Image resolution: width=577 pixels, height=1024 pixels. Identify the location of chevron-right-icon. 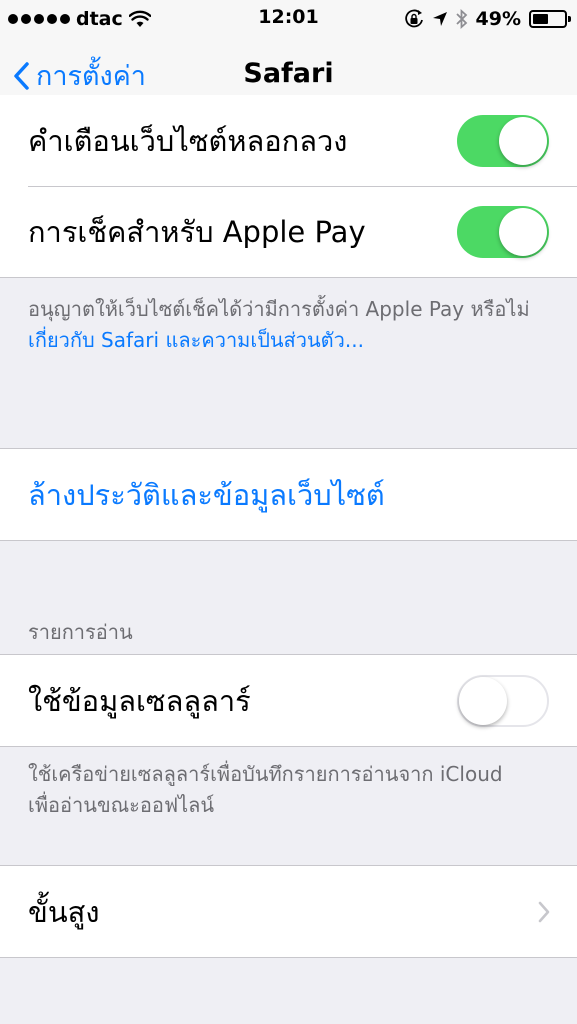
(544, 911).